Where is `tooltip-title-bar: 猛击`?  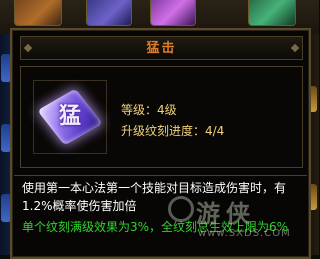
tooltip-title-bar: 猛击 is located at coordinates (161, 48).